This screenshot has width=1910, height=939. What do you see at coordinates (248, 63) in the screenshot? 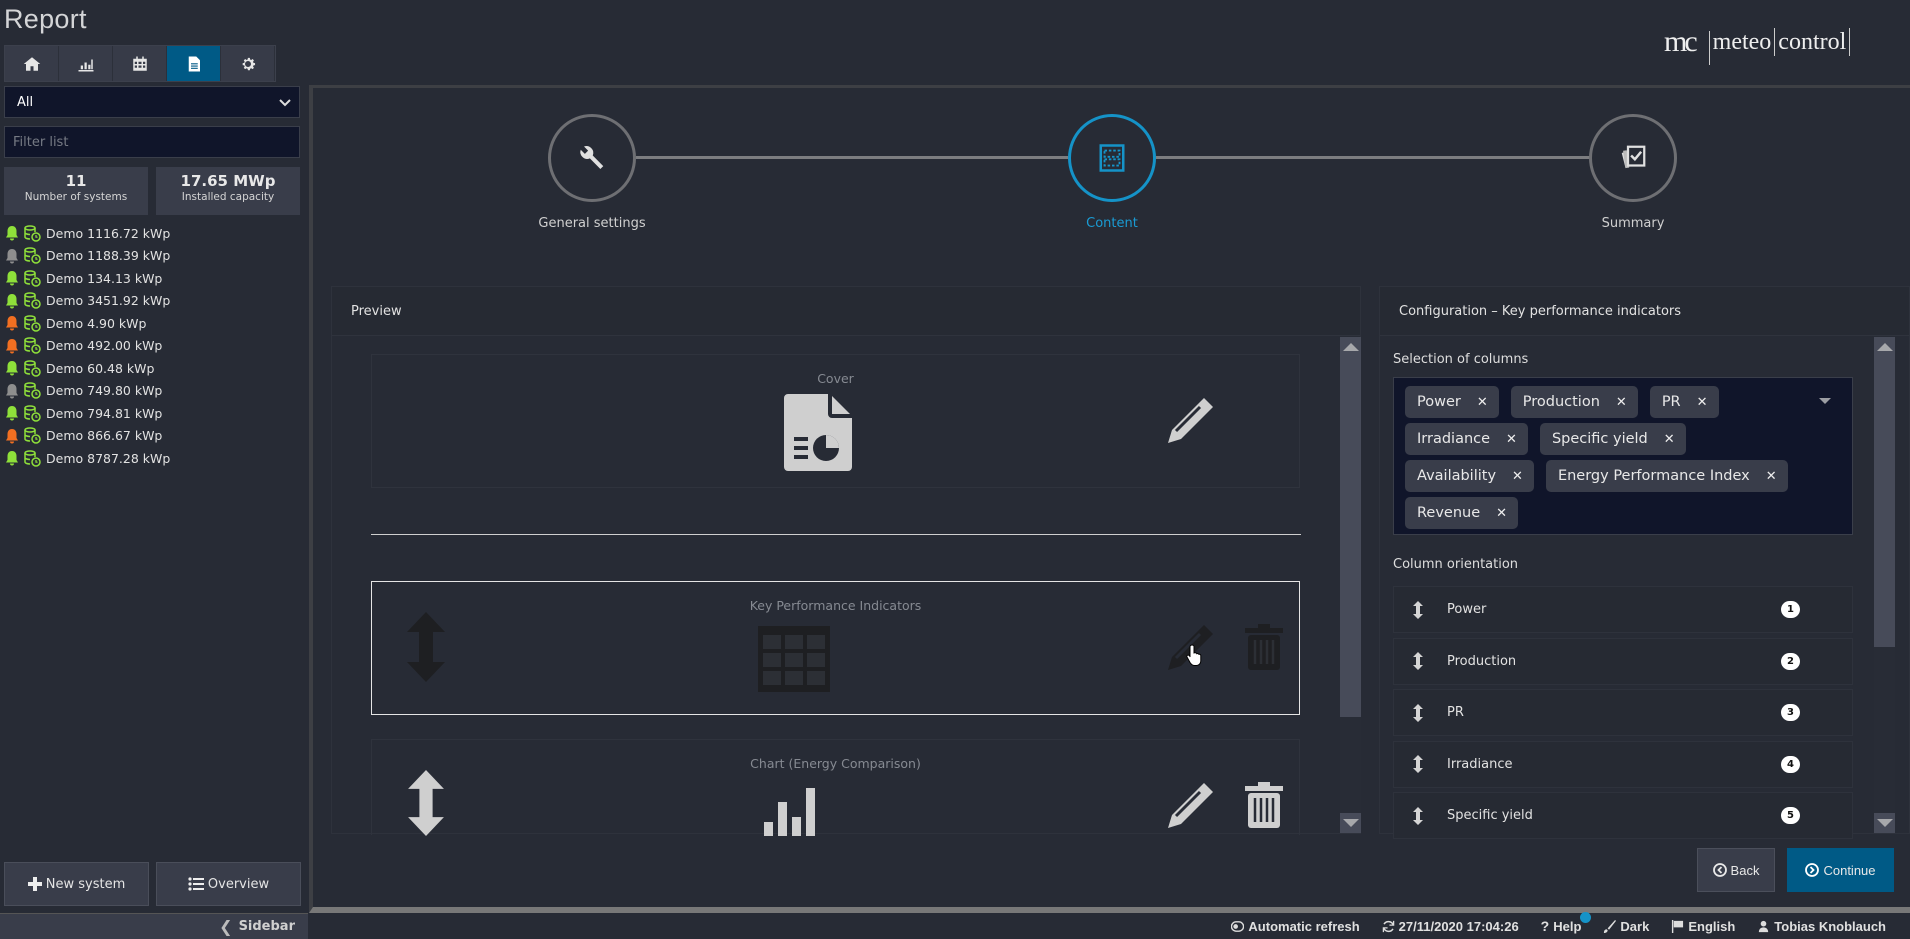
I see `tab-settings` at bounding box center [248, 63].